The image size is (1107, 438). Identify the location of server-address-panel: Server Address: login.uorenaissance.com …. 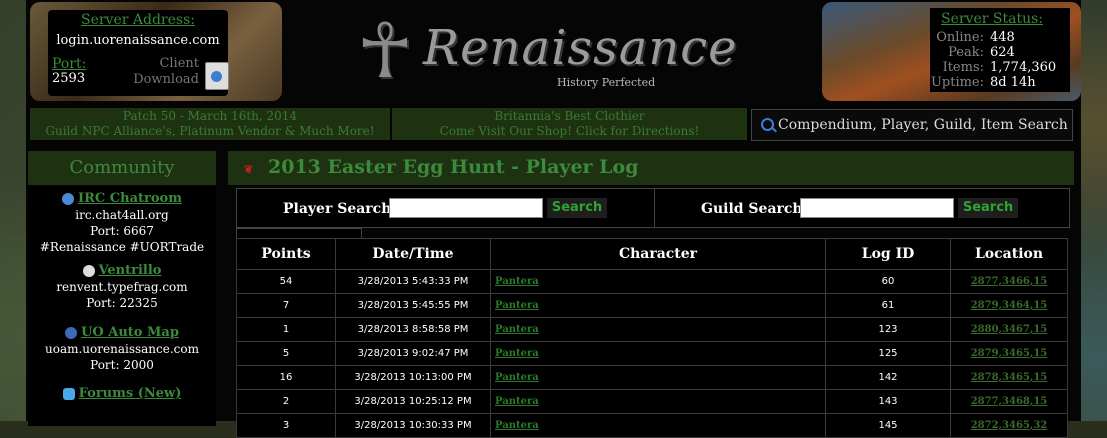
(156, 51).